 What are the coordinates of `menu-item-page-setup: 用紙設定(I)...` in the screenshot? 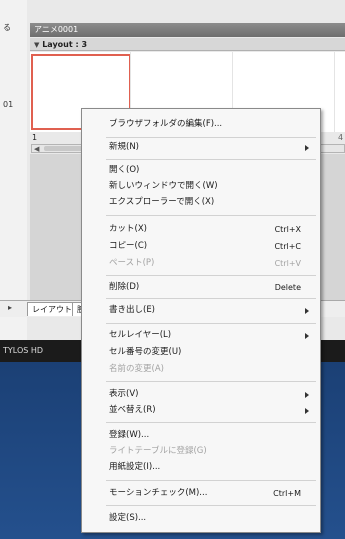 It's located at (201, 467).